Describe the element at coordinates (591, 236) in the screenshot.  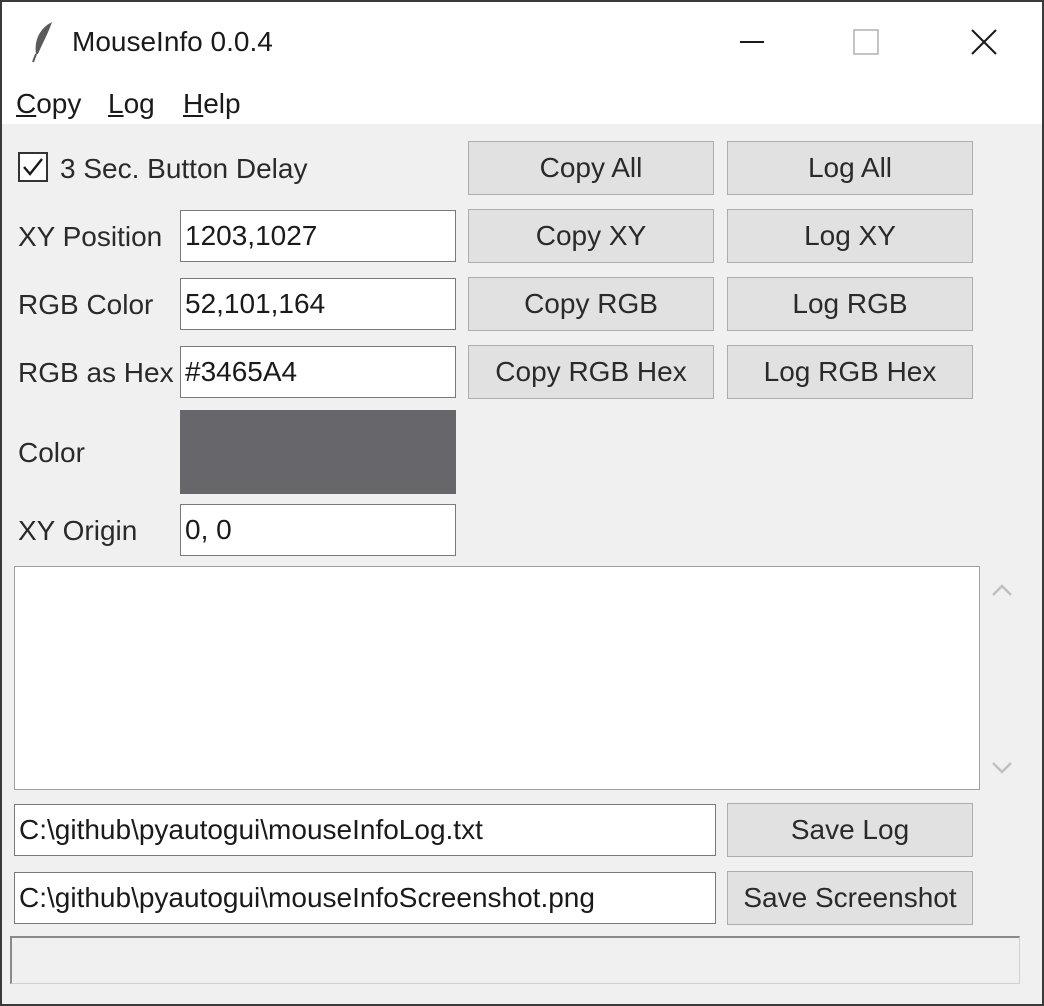
I see `copy-xy-button: Copy XY` at that location.